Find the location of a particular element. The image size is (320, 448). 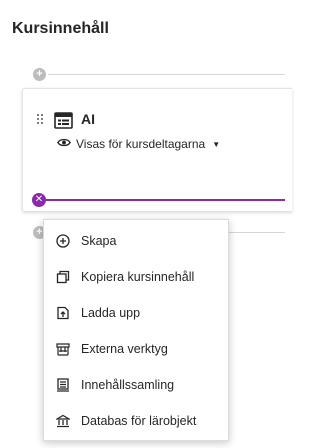

menu-item-create: Skapa is located at coordinates (136, 241).